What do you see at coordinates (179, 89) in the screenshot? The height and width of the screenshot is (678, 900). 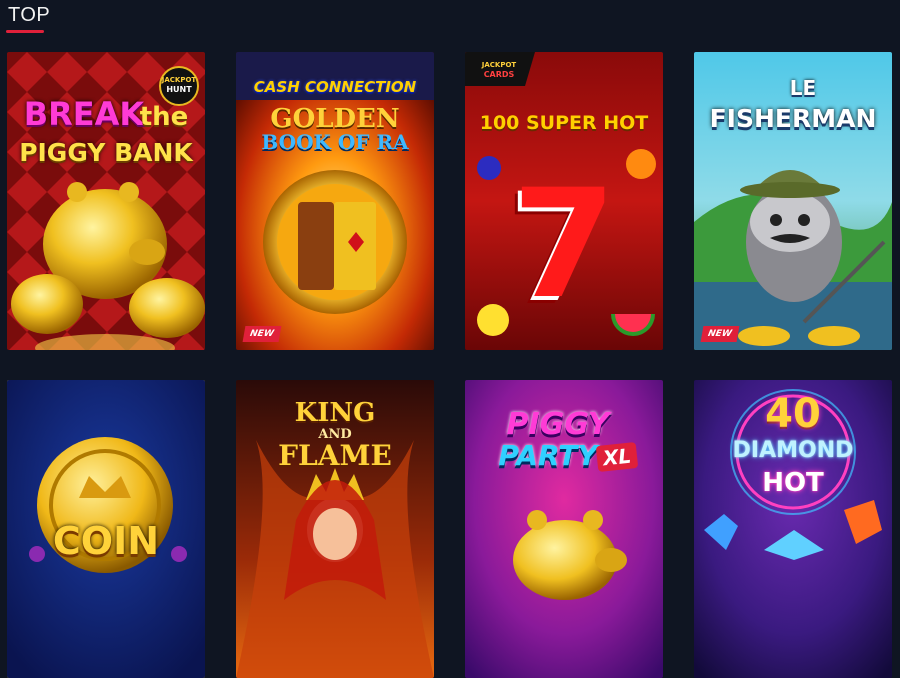 I see `jackpot-hunt-badge-line2: HUNT` at bounding box center [179, 89].